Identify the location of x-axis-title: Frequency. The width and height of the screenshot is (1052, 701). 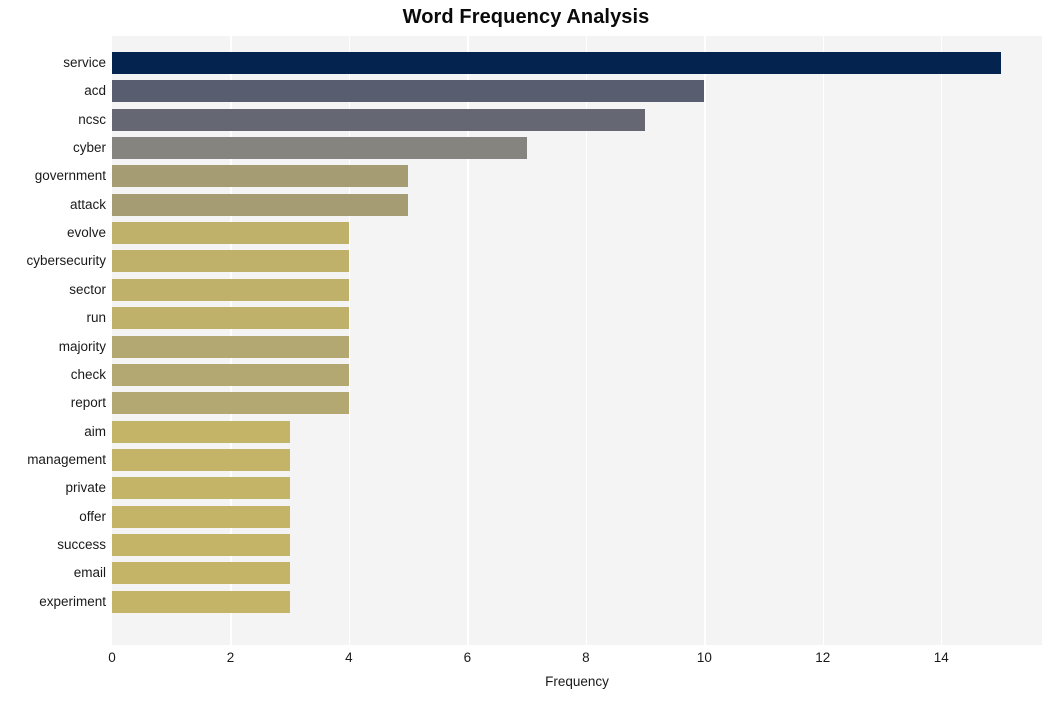
(577, 681).